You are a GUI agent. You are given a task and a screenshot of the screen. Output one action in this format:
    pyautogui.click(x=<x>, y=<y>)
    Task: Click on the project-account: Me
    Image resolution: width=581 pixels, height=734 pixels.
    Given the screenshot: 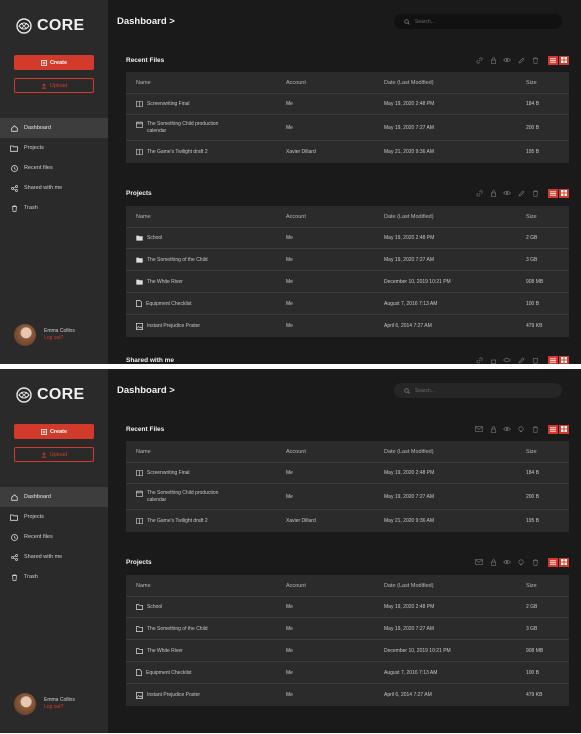 What is the action you would take?
    pyautogui.click(x=289, y=238)
    